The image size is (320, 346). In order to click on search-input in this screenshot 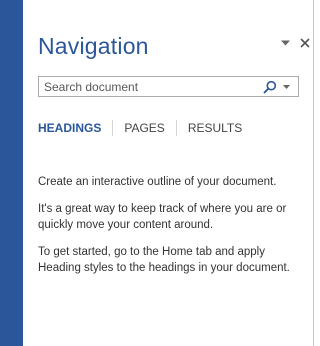, I will do `click(149, 86)`.